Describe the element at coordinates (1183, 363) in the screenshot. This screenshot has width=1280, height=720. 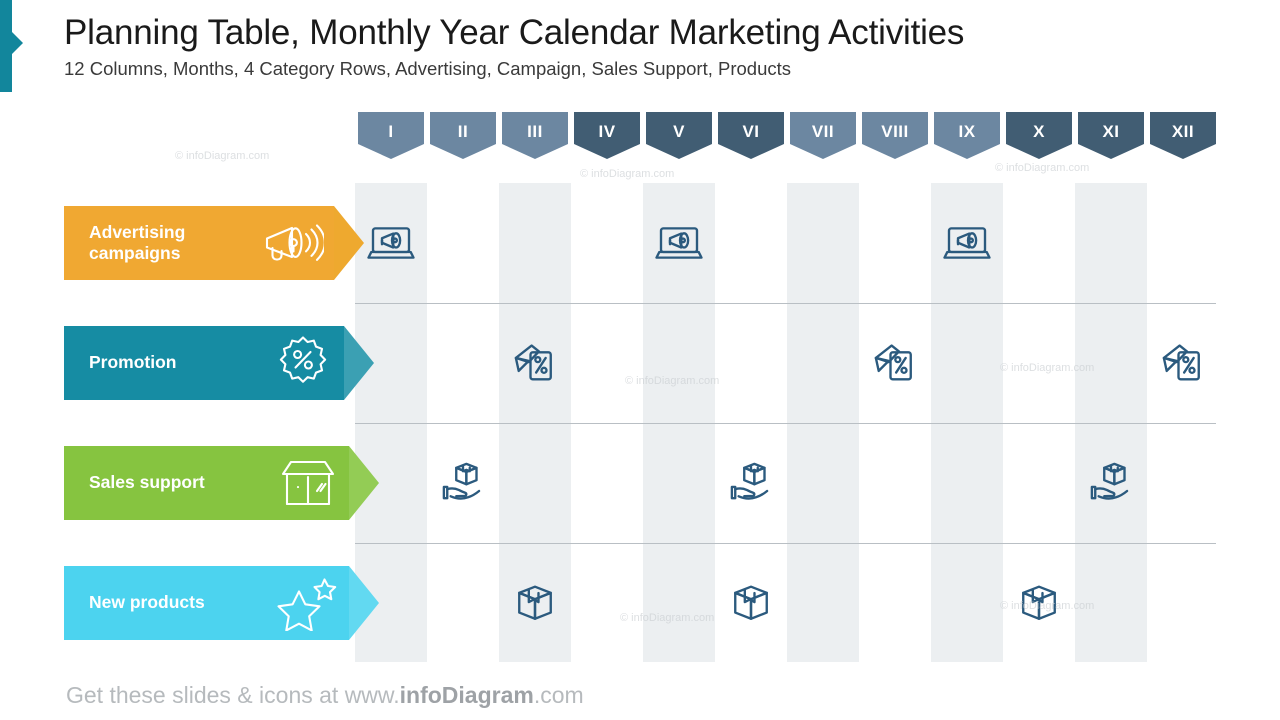
I see `activity-marker-price-tags-percent-icon-XII` at that location.